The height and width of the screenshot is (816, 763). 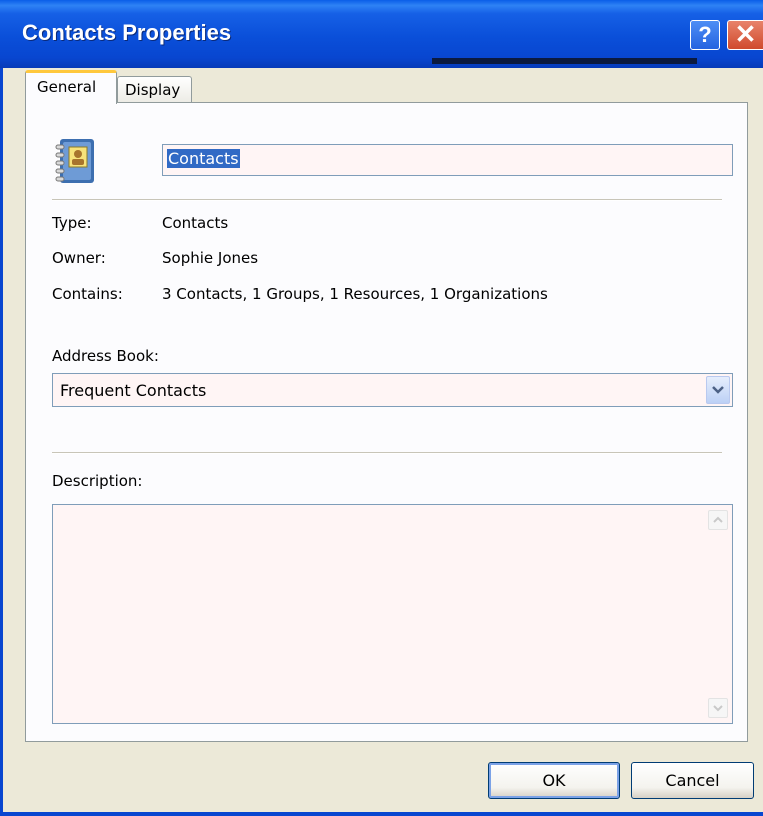 I want to click on ok-button: OK, so click(x=554, y=780).